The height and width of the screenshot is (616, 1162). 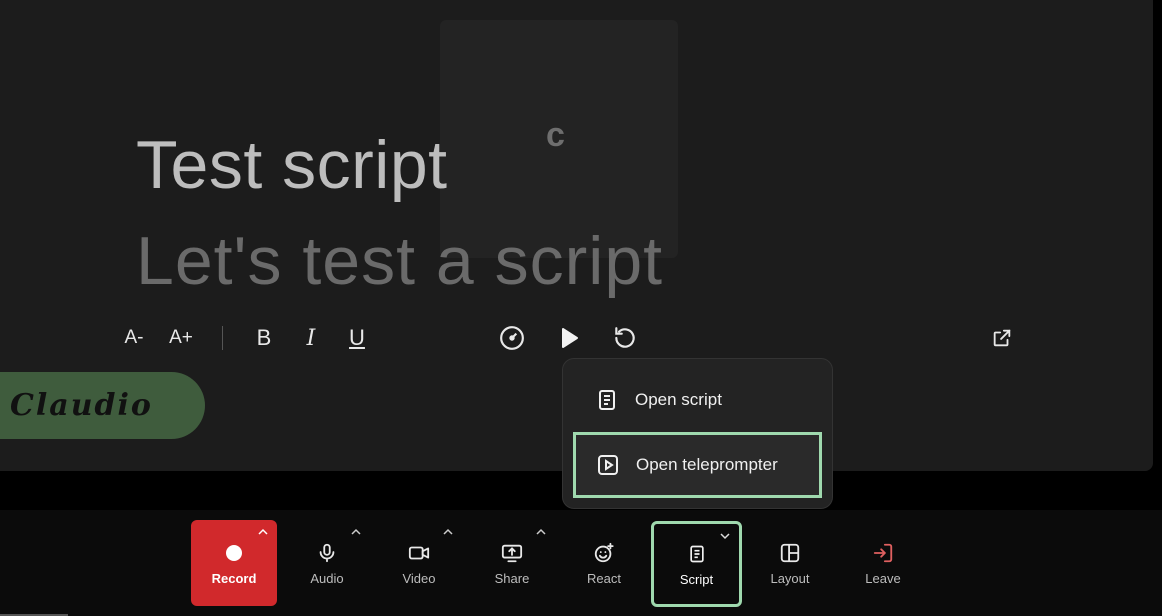 What do you see at coordinates (696, 579) in the screenshot?
I see `script-label: Script` at bounding box center [696, 579].